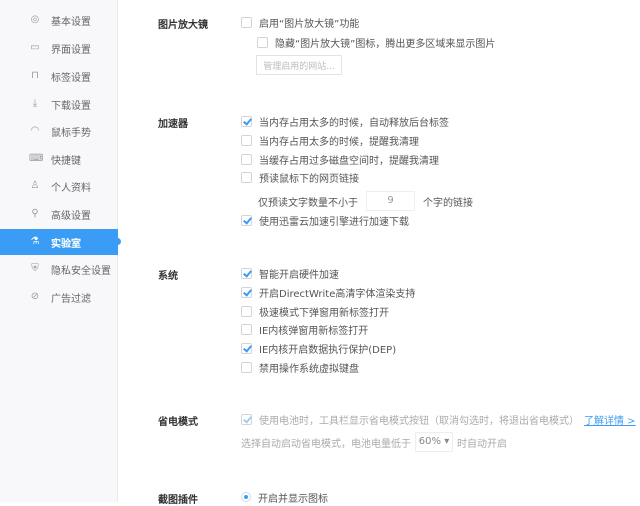 This screenshot has width=640, height=506. Describe the element at coordinates (448, 203) in the screenshot. I see `preread-suffix: 个字的链接` at that location.